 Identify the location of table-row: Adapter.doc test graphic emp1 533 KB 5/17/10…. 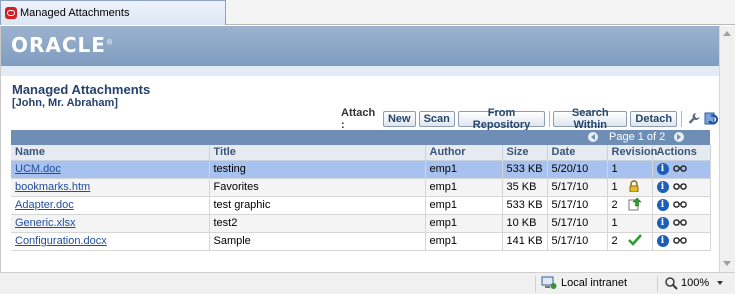
(361, 205).